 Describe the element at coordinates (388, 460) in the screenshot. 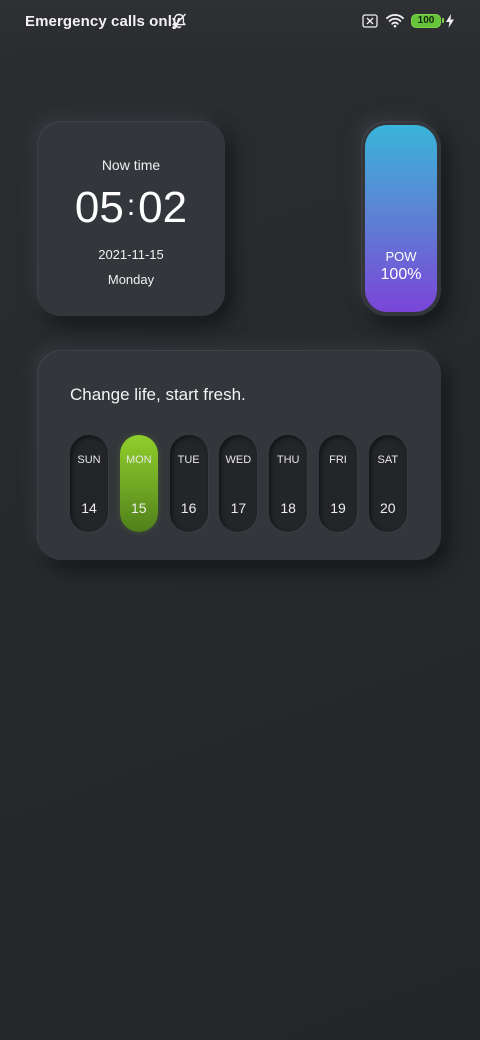

I see `day-name: SAT` at that location.